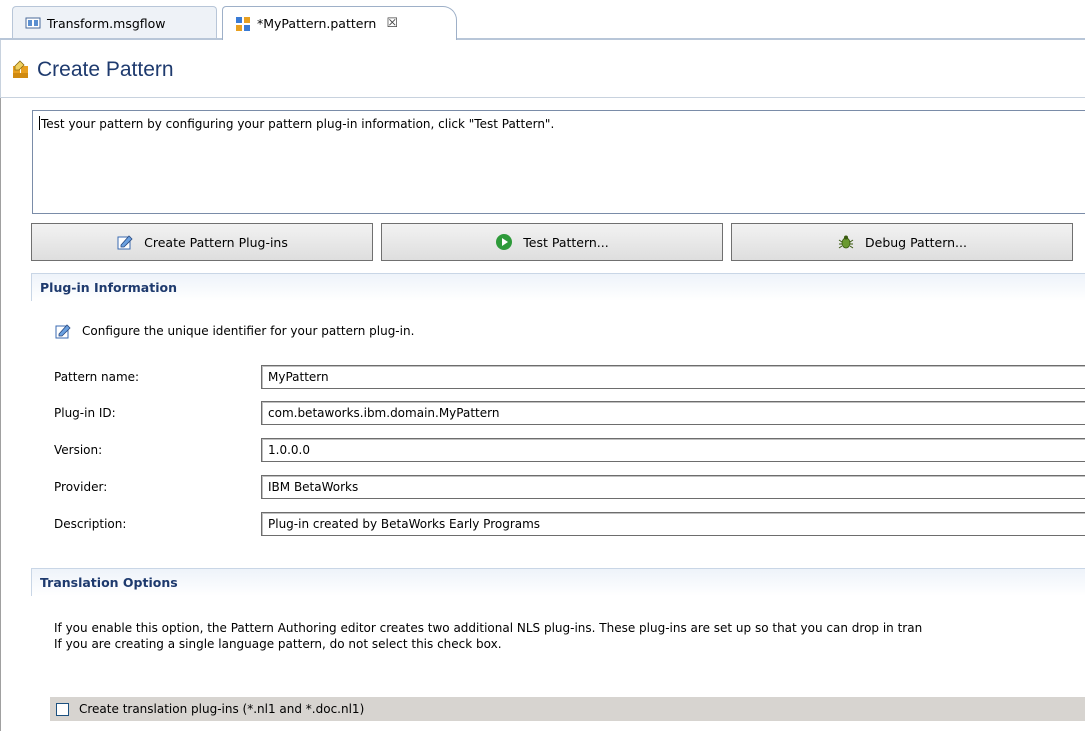  Describe the element at coordinates (542, 97) in the screenshot. I see `divider` at that location.